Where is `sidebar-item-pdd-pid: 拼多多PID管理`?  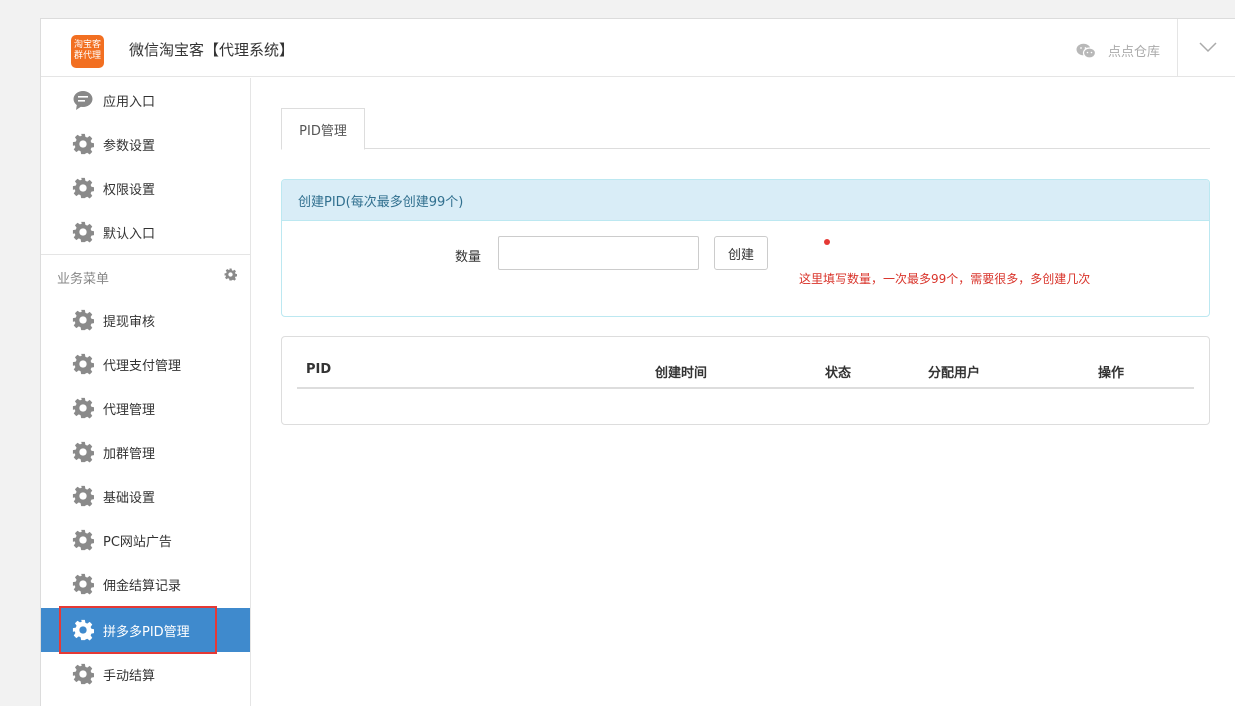
sidebar-item-pdd-pid: 拼多多PID管理 is located at coordinates (145, 630).